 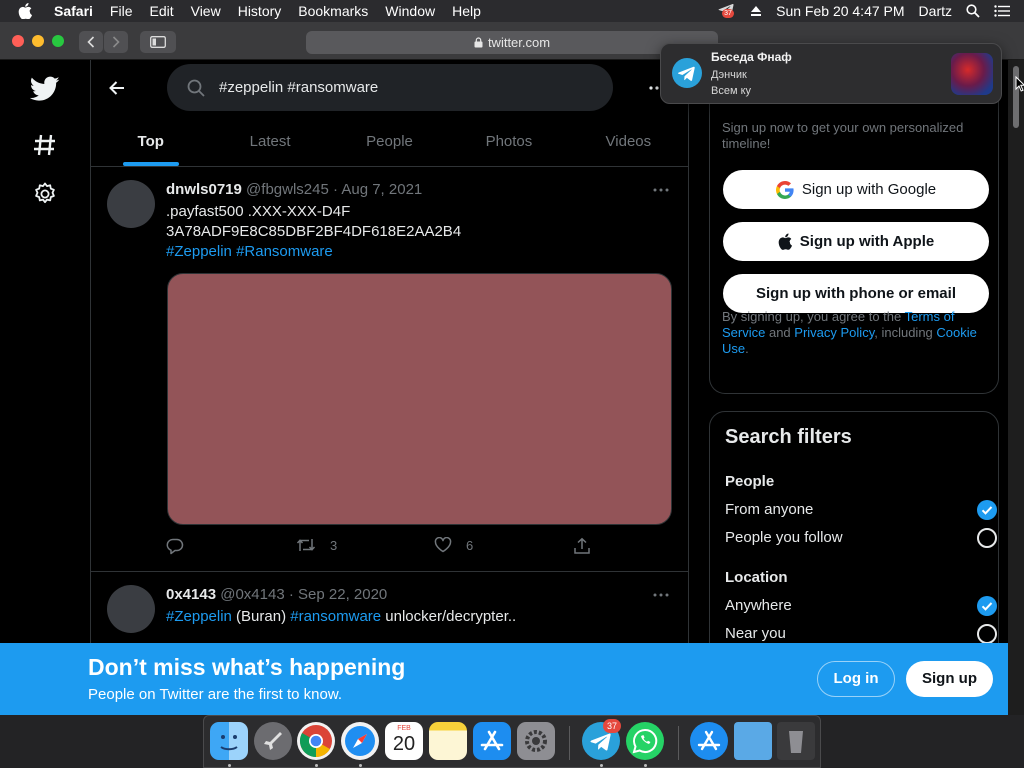 What do you see at coordinates (785, 241) in the screenshot?
I see `apple-logo-icon` at bounding box center [785, 241].